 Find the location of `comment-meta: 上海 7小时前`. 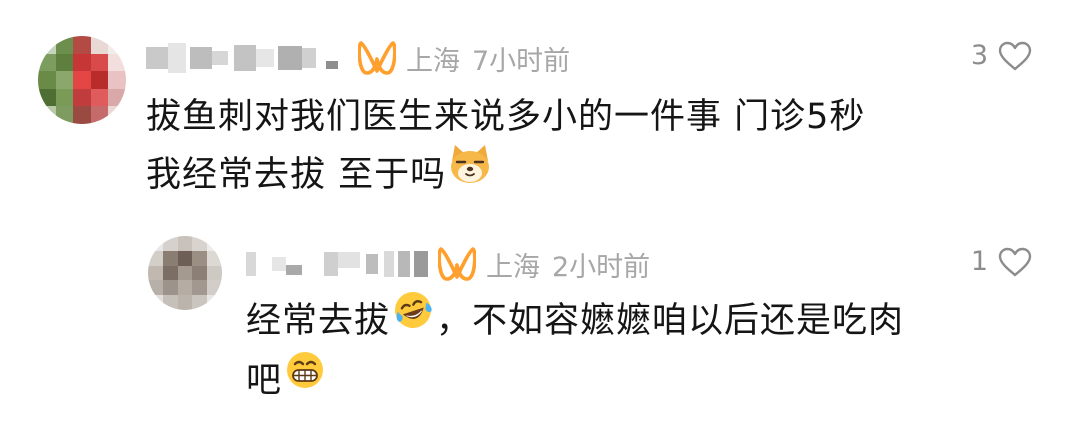

comment-meta: 上海 7小时前 is located at coordinates (358, 58).